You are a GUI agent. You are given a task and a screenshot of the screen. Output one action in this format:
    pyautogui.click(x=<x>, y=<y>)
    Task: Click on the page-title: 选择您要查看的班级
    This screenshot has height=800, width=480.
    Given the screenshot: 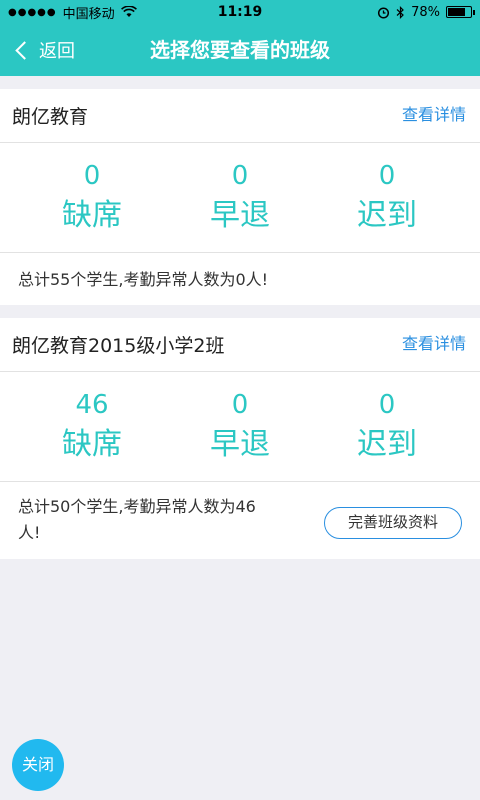 What is the action you would take?
    pyautogui.click(x=240, y=50)
    